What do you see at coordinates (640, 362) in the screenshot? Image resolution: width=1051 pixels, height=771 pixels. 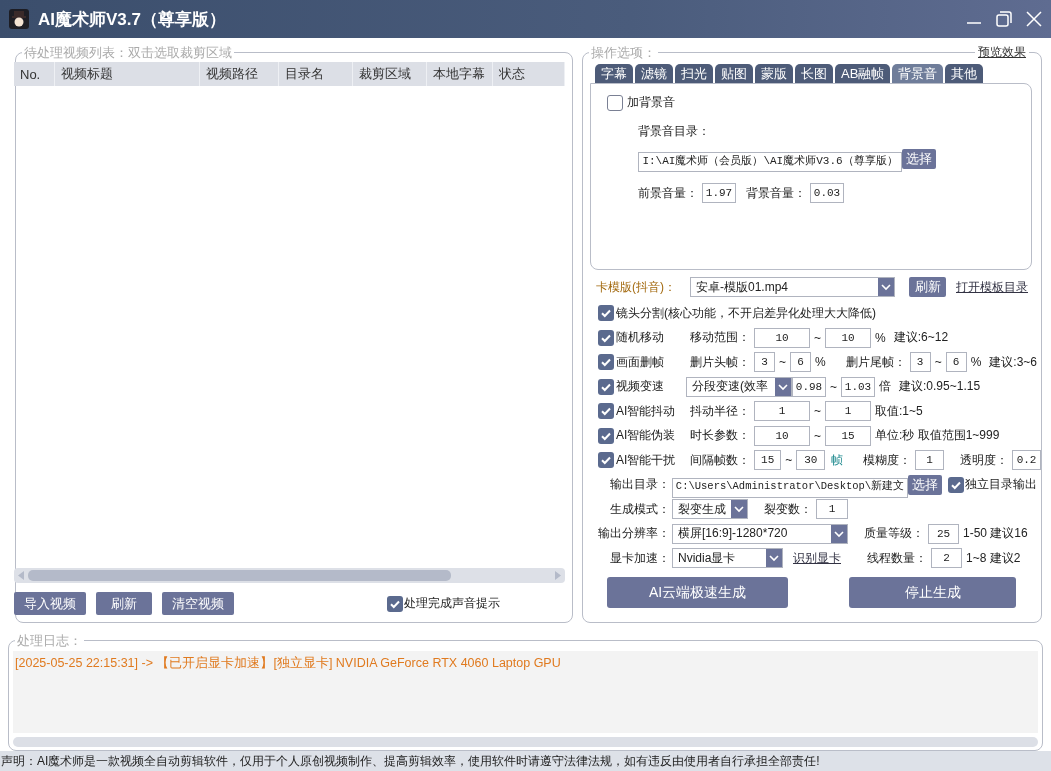 I see `checkbox-label: 画面删帧` at bounding box center [640, 362].